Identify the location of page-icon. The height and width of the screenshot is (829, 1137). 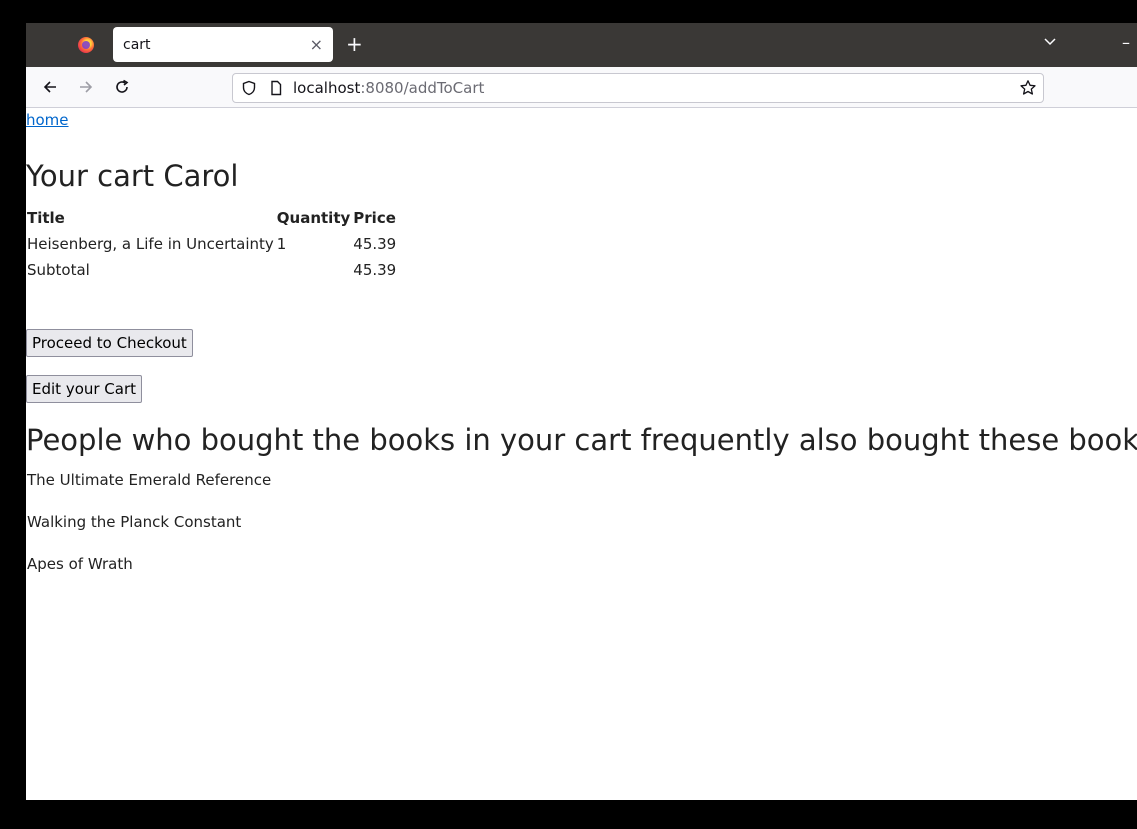
(276, 88).